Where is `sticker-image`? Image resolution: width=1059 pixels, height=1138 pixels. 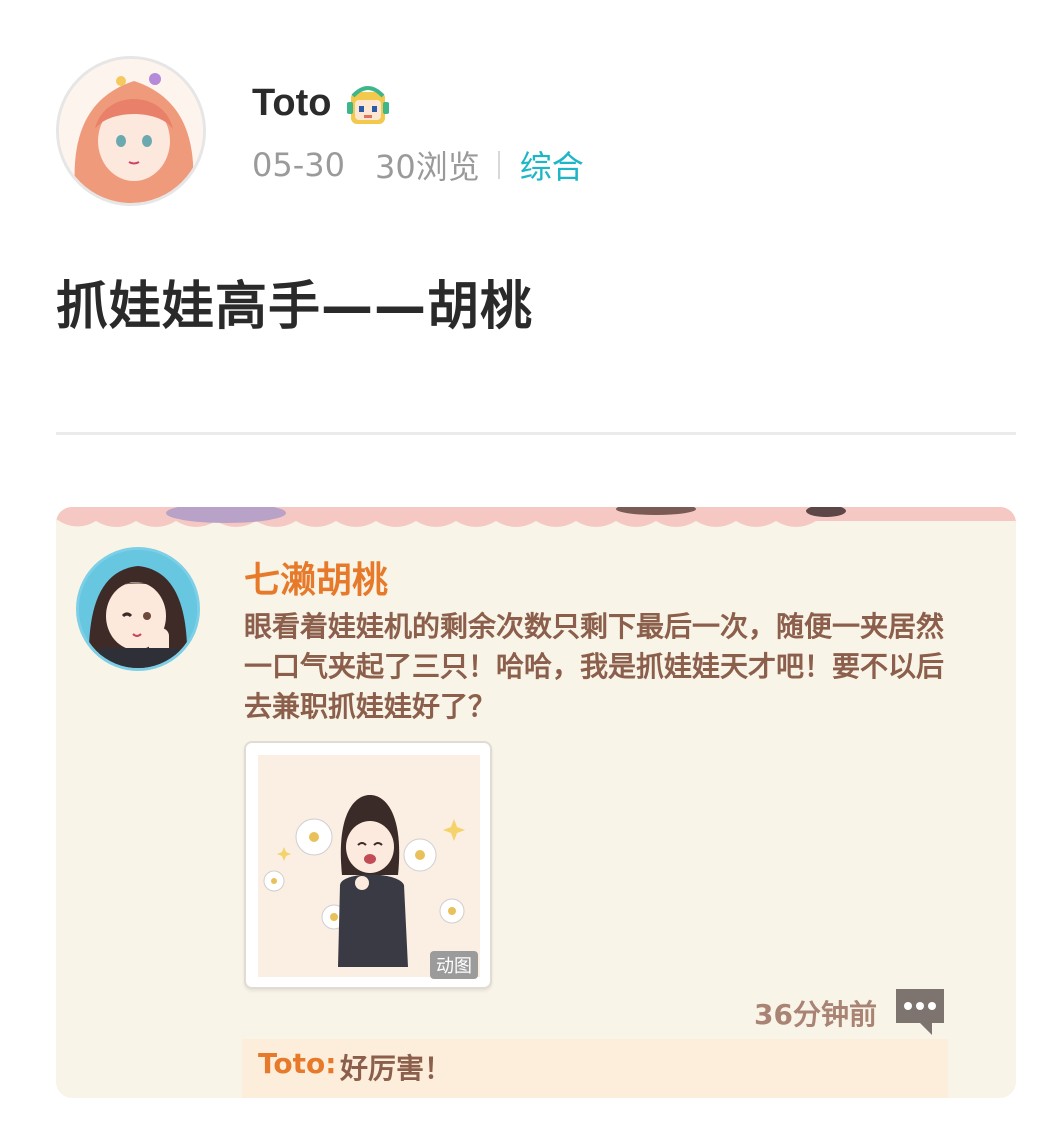 sticker-image is located at coordinates (369, 866).